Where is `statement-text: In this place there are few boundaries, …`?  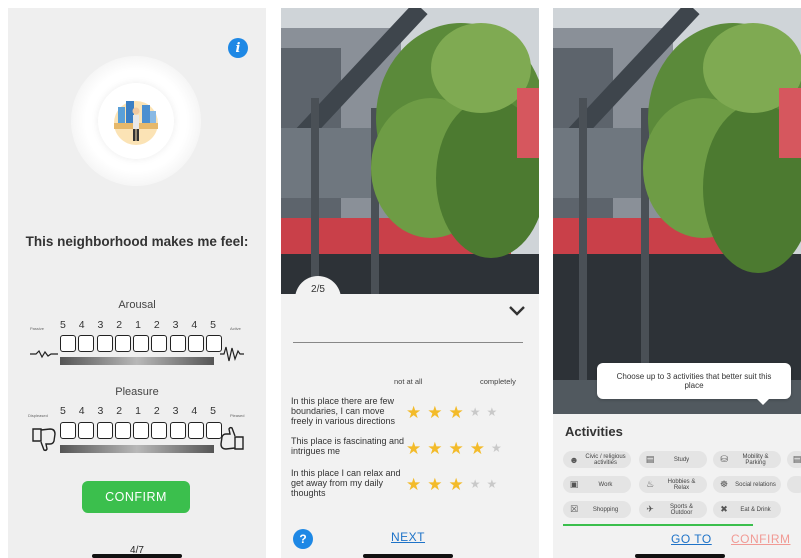
statement-text: In this place there are few boundaries, … is located at coordinates (343, 411).